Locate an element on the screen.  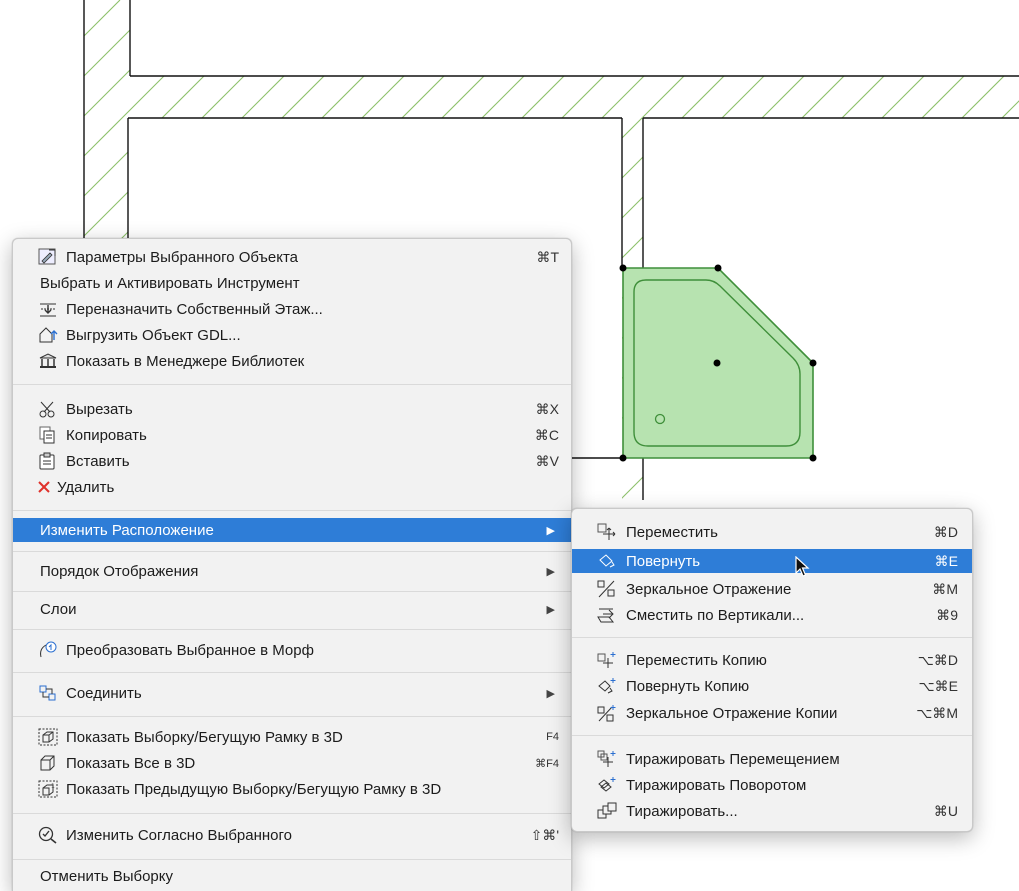
menu-item-shortcut: ⌘M is located at coordinates (945, 588).